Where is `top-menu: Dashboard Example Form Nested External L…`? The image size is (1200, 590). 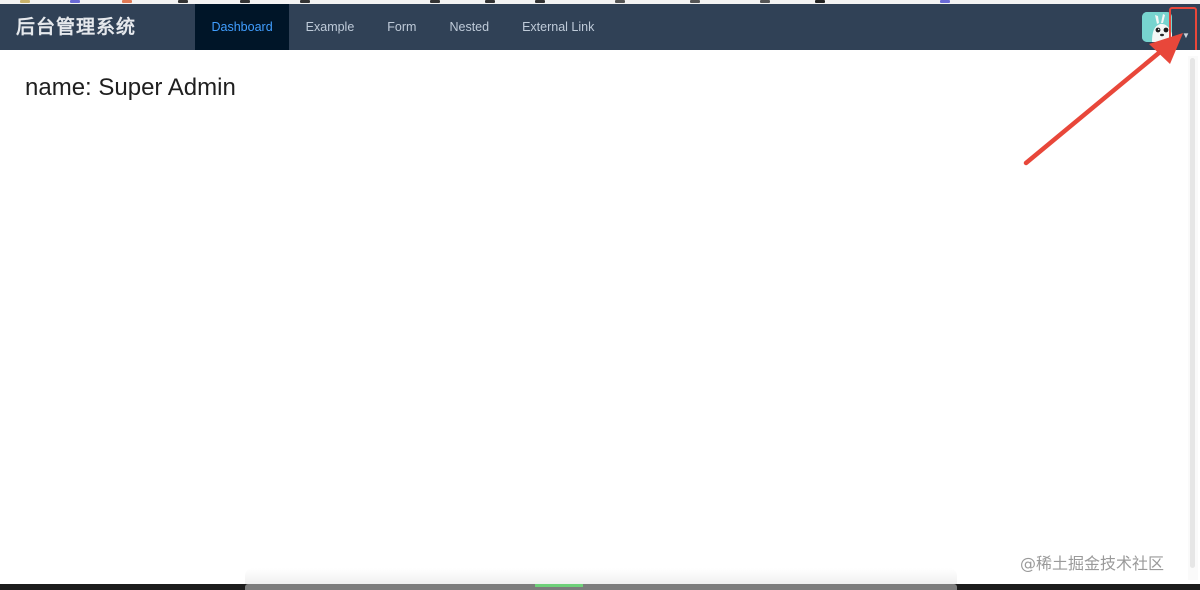 top-menu: Dashboard Example Form Nested External L… is located at coordinates (403, 27).